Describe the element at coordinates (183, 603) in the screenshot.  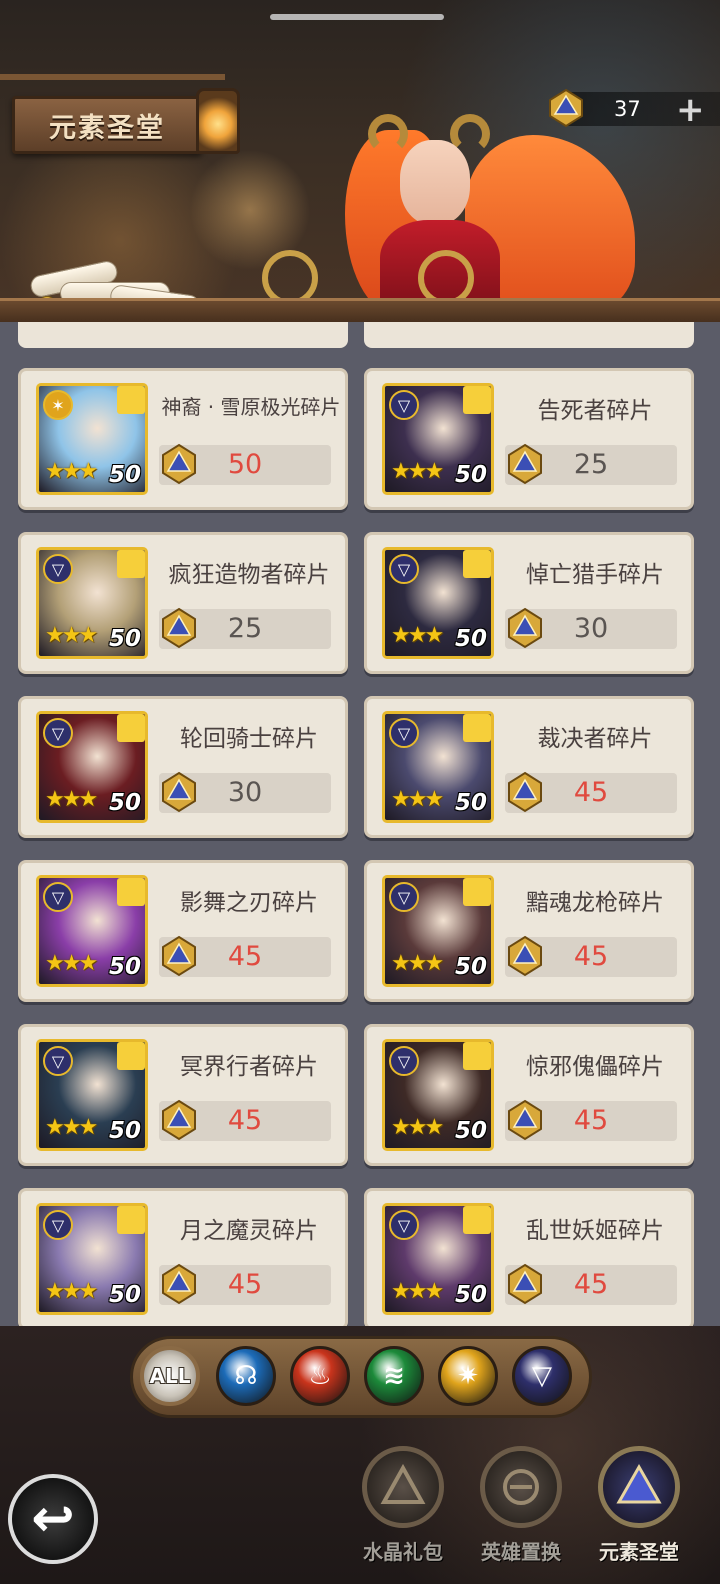
I see `shop-item-card: ▽ ★★★ 50 疯狂造物者碎片 25` at that location.